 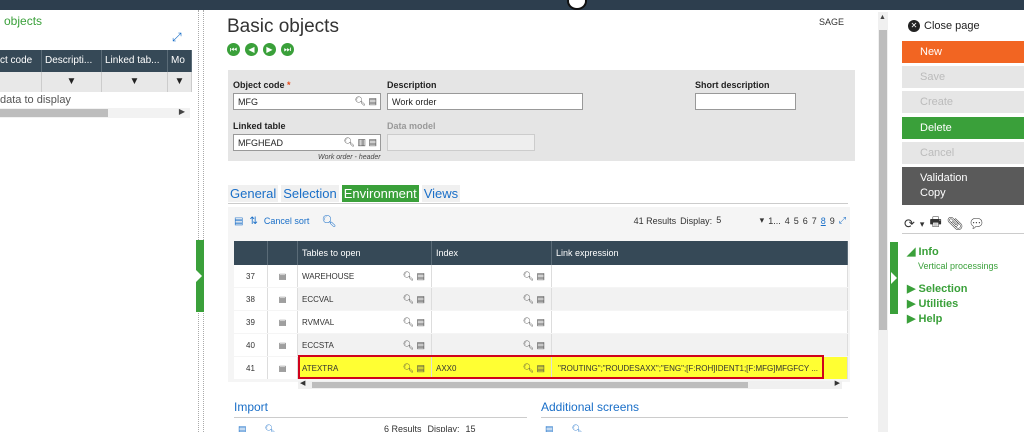 What do you see at coordinates (963, 102) in the screenshot?
I see `create-button: Create` at bounding box center [963, 102].